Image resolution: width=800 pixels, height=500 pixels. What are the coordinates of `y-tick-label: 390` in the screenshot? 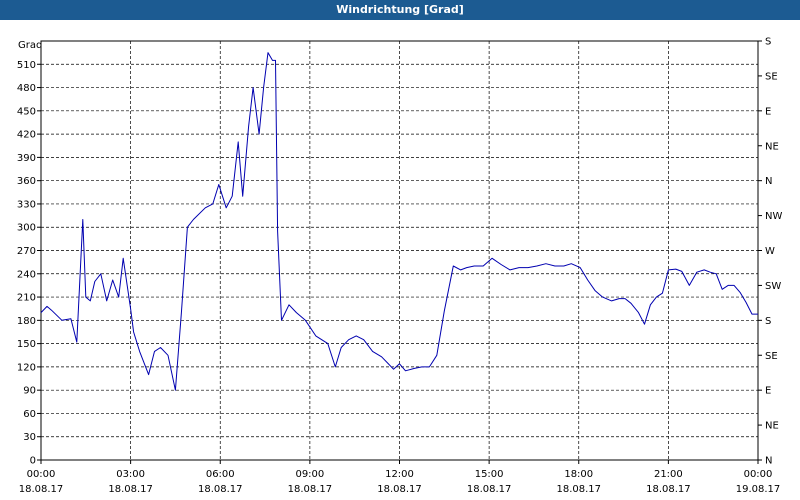 It's located at (26, 158).